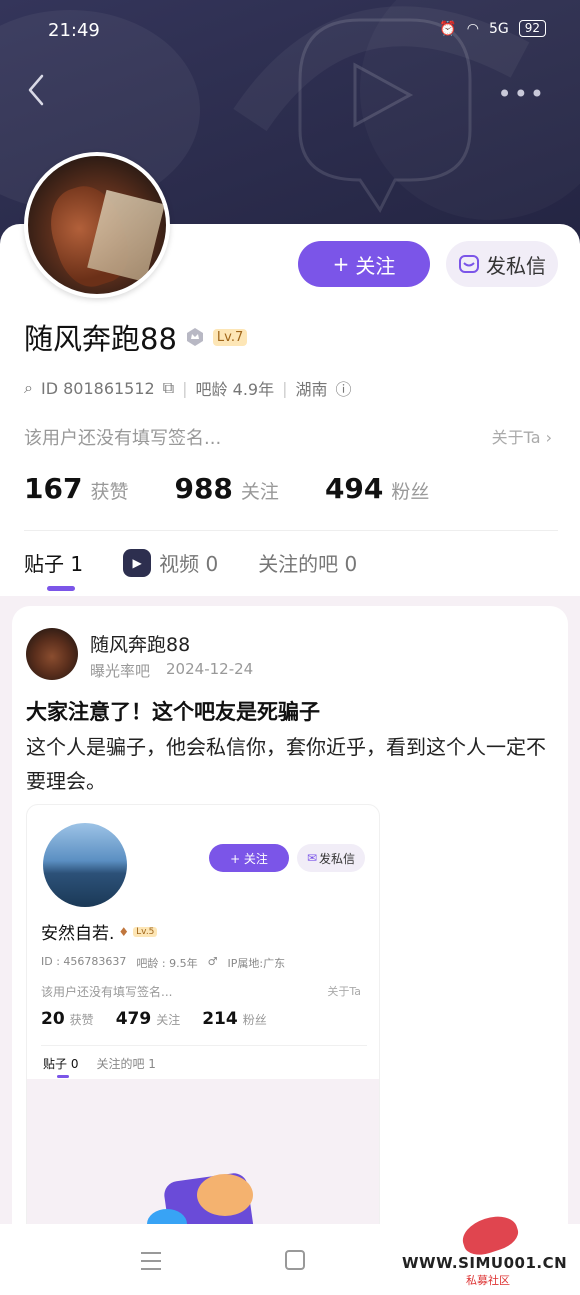  What do you see at coordinates (485, 1263) in the screenshot?
I see `watermark-site: WWW.SIMU001.CN` at bounding box center [485, 1263].